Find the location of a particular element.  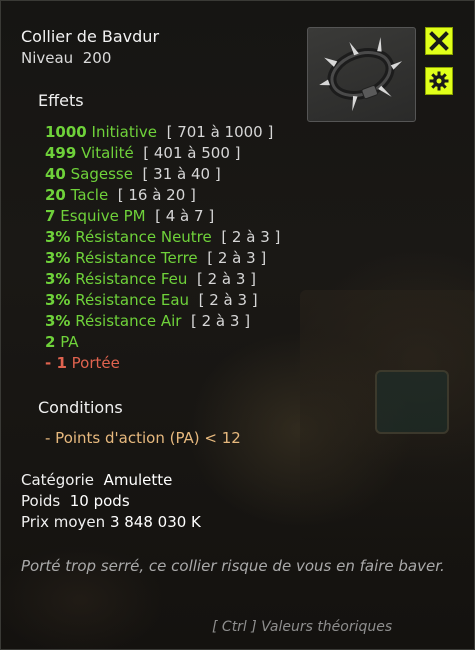

effect-row: 3% Résistance Air [ 2 à 3 ] is located at coordinates (148, 321).